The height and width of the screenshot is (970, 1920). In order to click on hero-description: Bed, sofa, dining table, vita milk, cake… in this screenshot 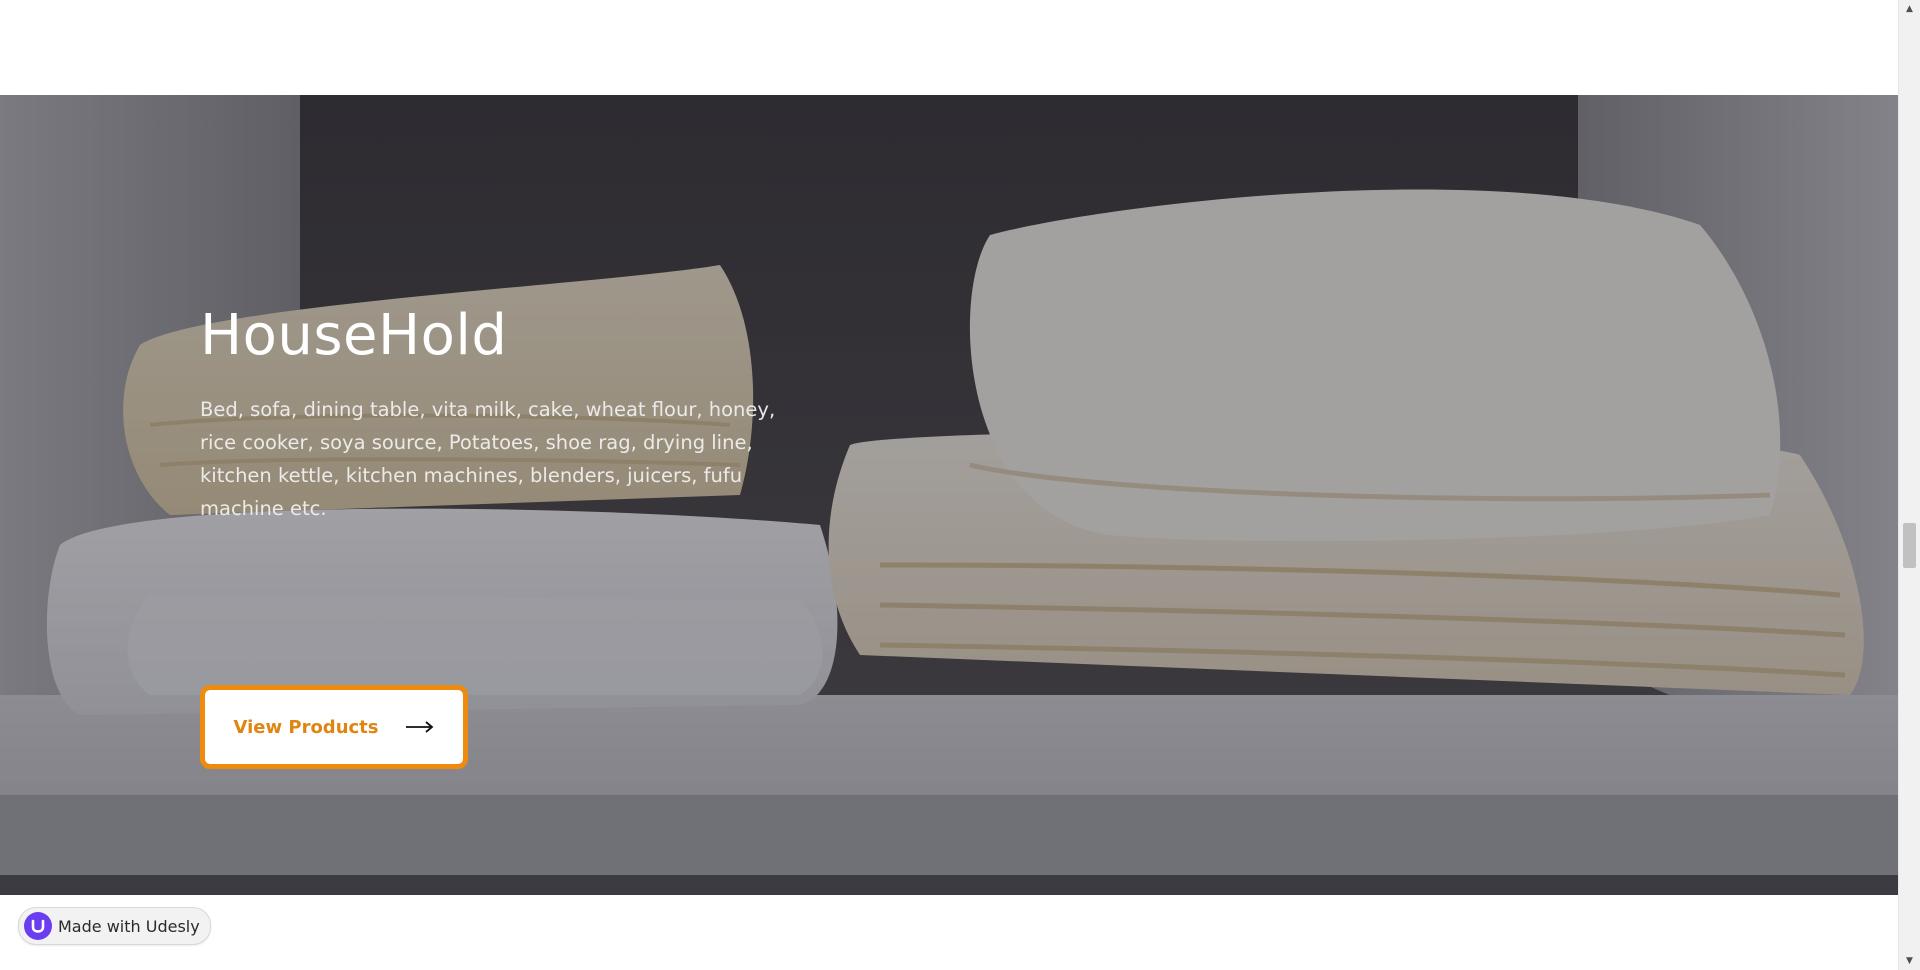, I will do `click(488, 458)`.